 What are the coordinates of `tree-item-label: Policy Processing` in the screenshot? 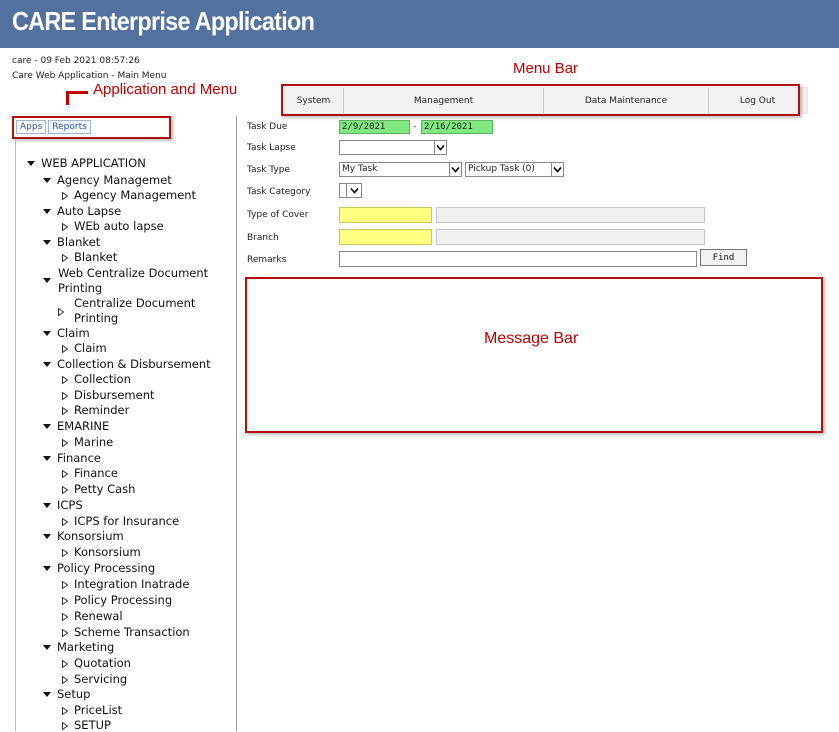 It's located at (123, 600).